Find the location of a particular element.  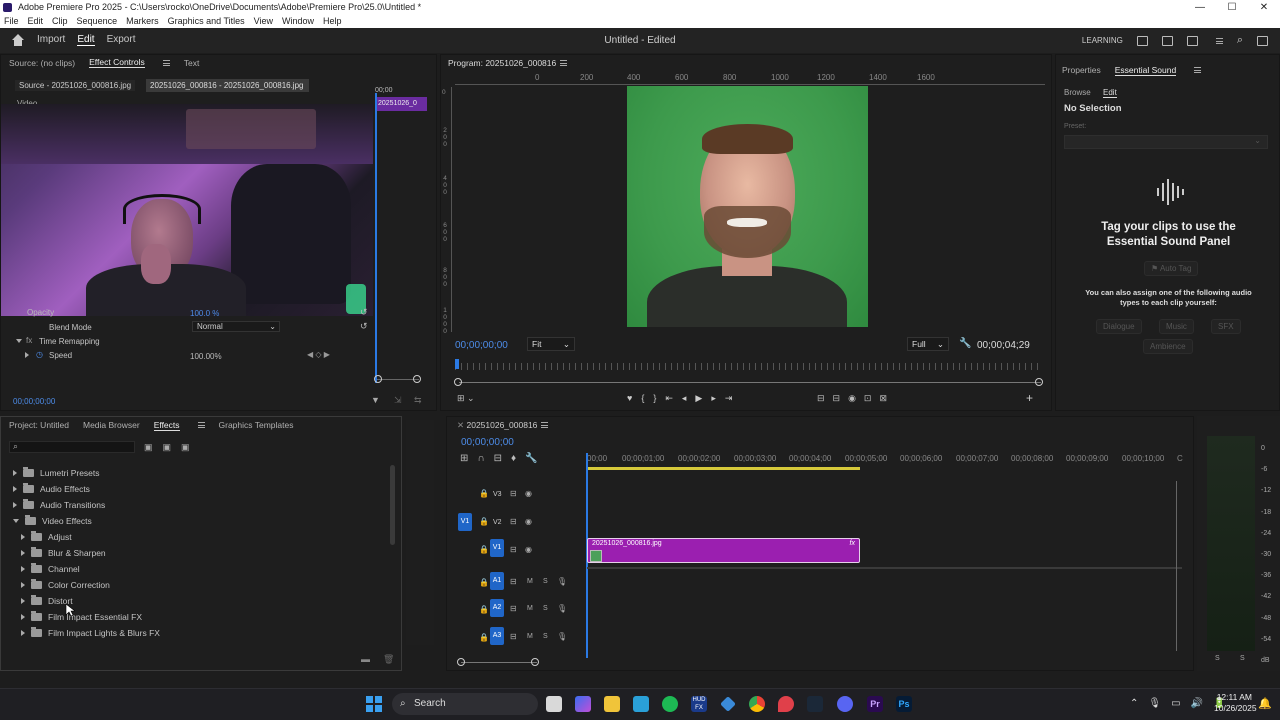

blend-mode-select: Normal ⌄ is located at coordinates (236, 326).